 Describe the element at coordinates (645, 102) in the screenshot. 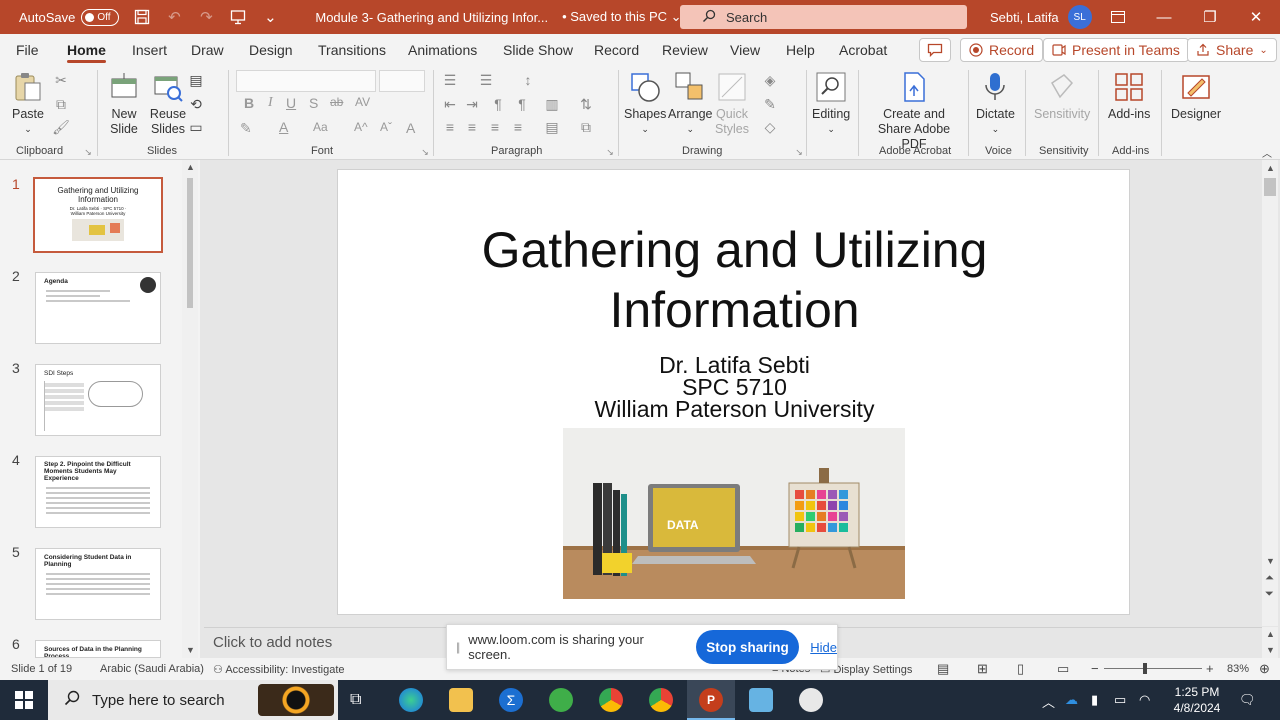

I see `shapes-button: Shapes ⌄` at that location.